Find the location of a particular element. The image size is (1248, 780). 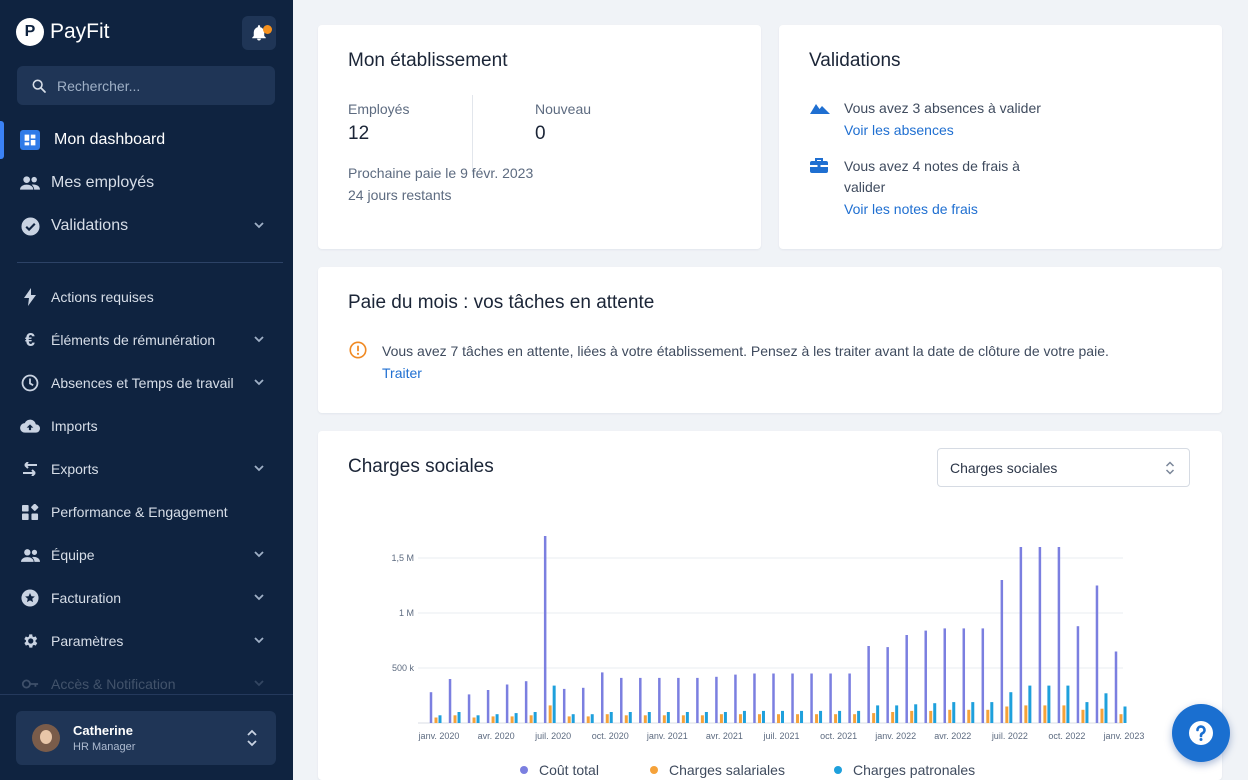

sidebar-item-facturation: Facturation is located at coordinates (146, 598).